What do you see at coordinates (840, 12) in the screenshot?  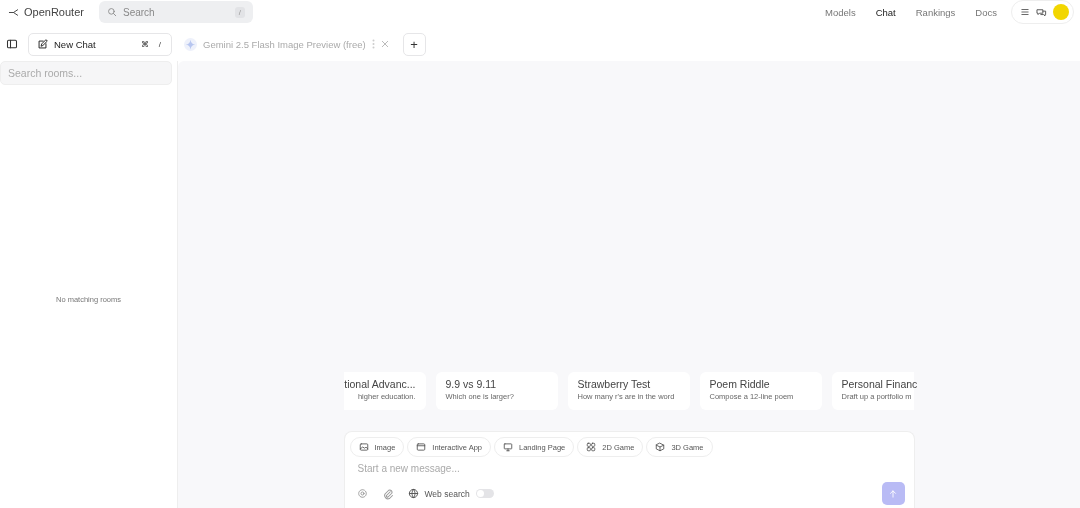 I see `nav-link: Models` at bounding box center [840, 12].